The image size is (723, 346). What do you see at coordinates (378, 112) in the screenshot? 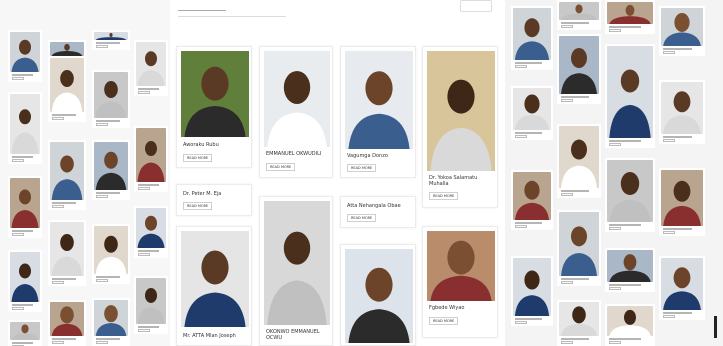
I see `member-card: Vagumga Donzo READ MORE` at bounding box center [378, 112].